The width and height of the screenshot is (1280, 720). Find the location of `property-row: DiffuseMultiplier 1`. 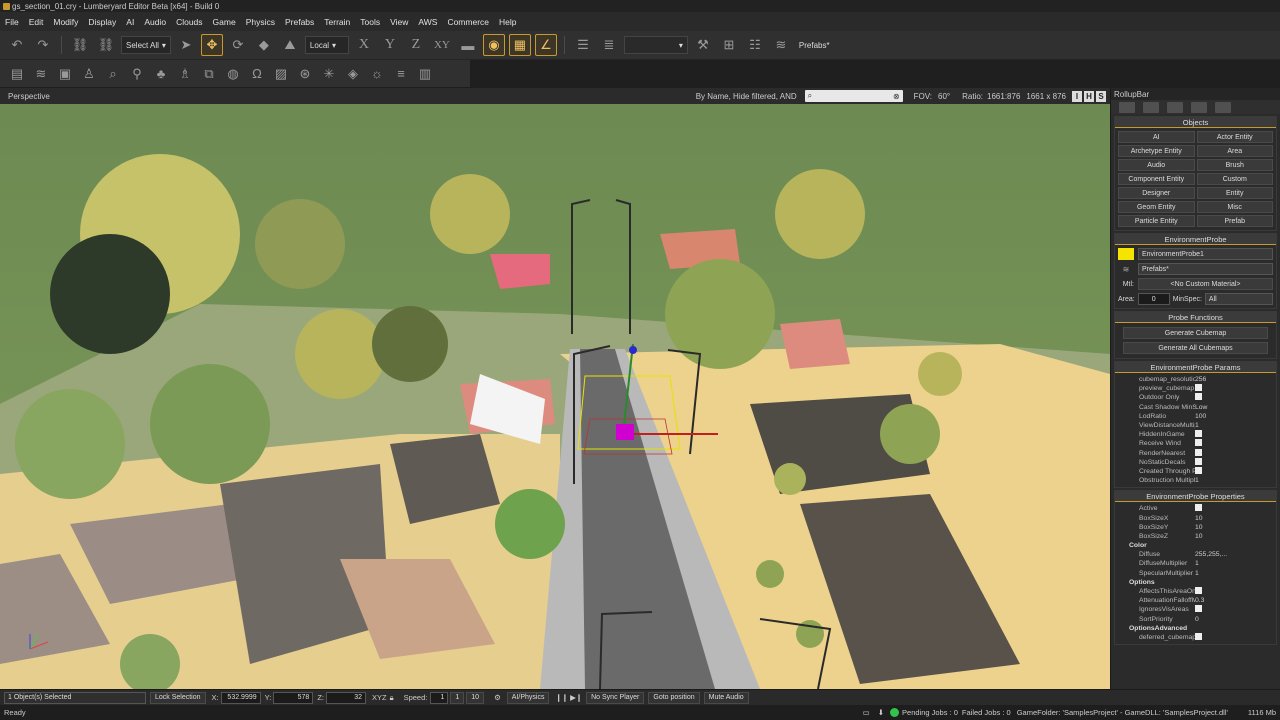

property-row: DiffuseMultiplier 1 is located at coordinates (1195, 563).